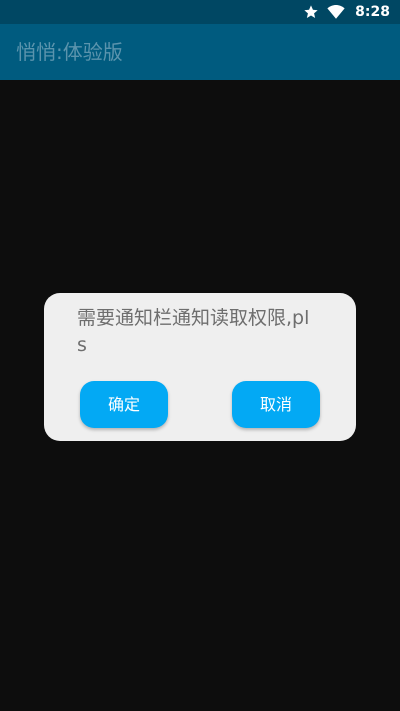  Describe the element at coordinates (124, 404) in the screenshot. I see `confirm-button: 确定` at that location.